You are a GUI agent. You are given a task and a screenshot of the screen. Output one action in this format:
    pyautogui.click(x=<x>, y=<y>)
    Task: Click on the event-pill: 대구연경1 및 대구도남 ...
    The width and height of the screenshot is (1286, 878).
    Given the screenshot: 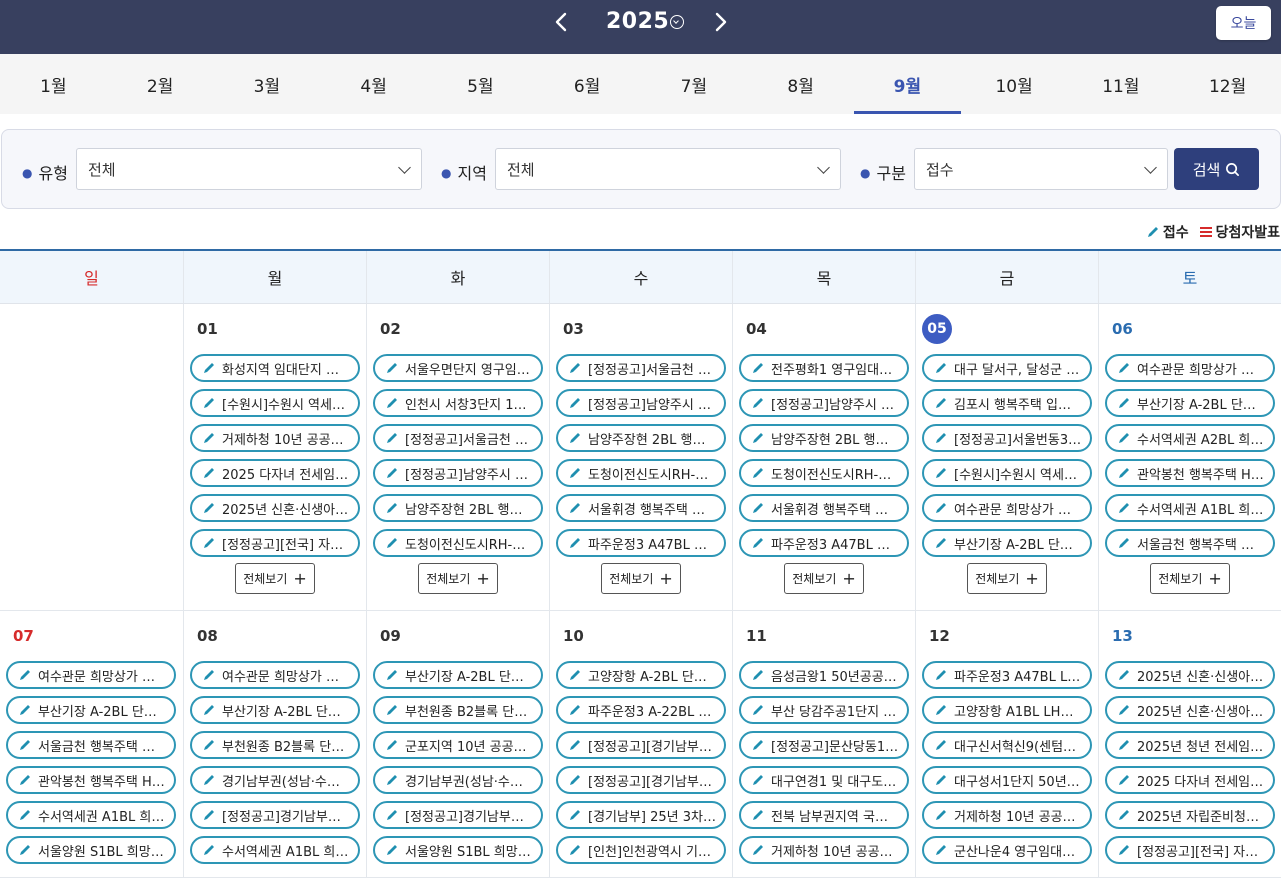 What is the action you would take?
    pyautogui.click(x=824, y=780)
    